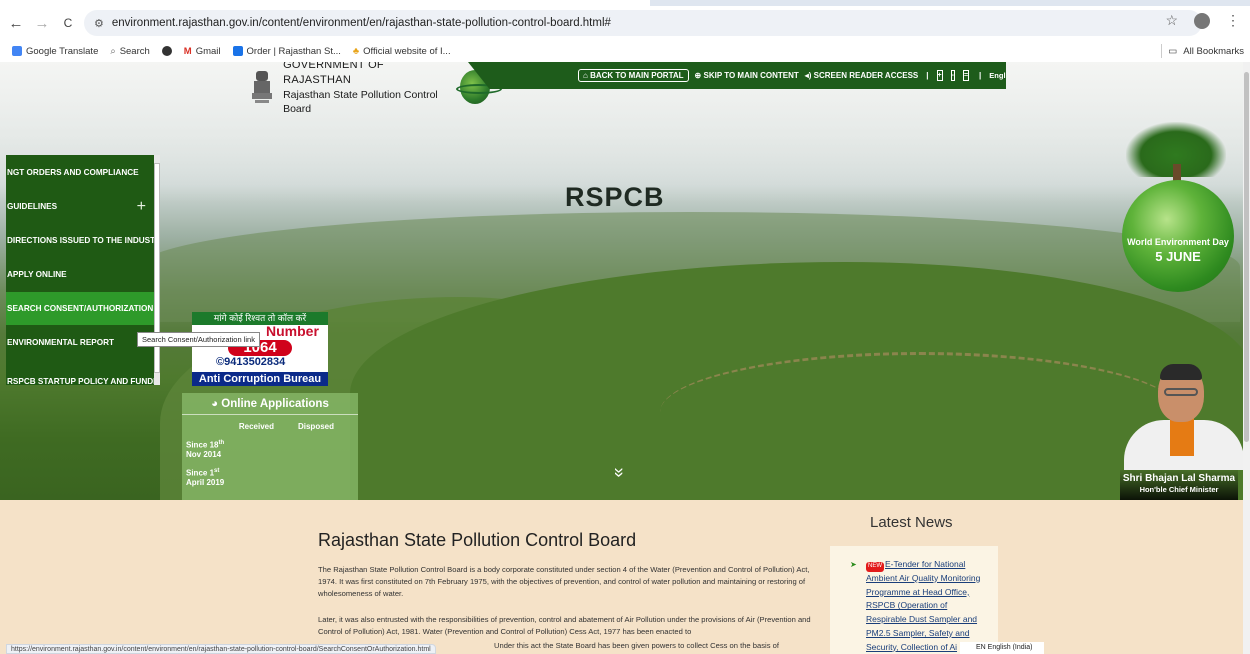  I want to click on scroll-down-icon: », so click(619, 472).